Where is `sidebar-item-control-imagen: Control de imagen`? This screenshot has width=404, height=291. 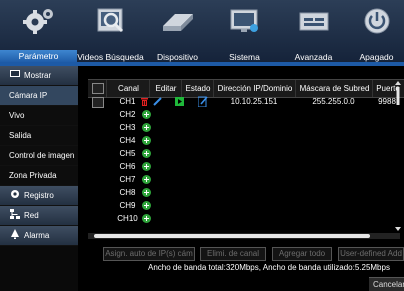
sidebar-item-control-imagen: Control de imagen is located at coordinates (39, 156).